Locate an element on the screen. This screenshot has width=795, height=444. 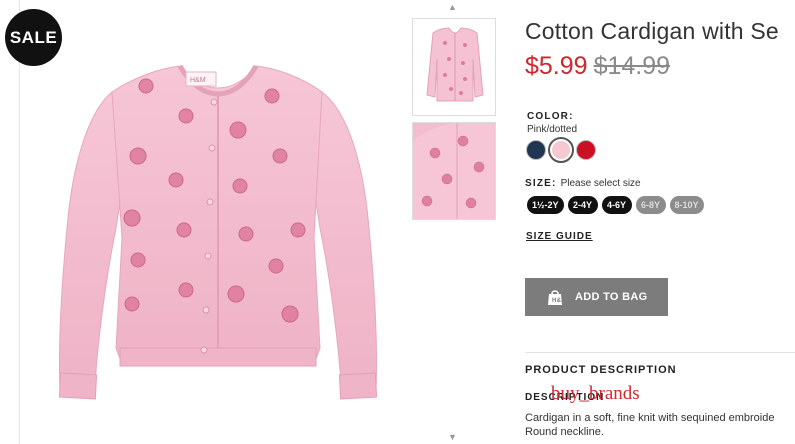
chevron-down-icon: ▼ is located at coordinates (452, 437).